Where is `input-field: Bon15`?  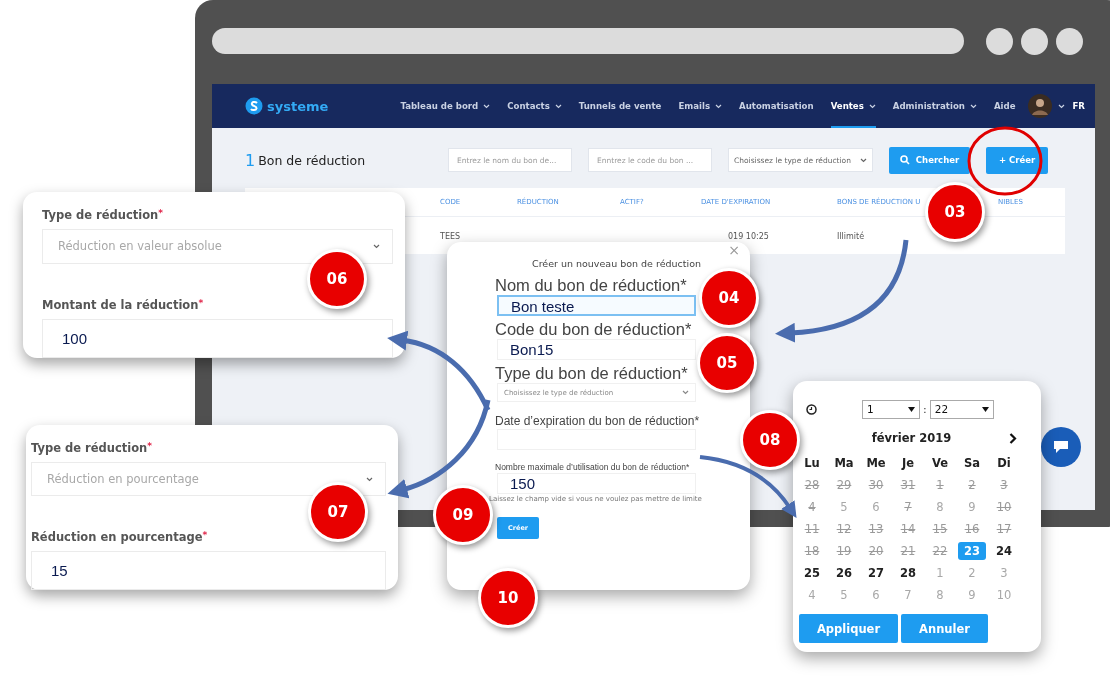 input-field: Bon15 is located at coordinates (596, 349).